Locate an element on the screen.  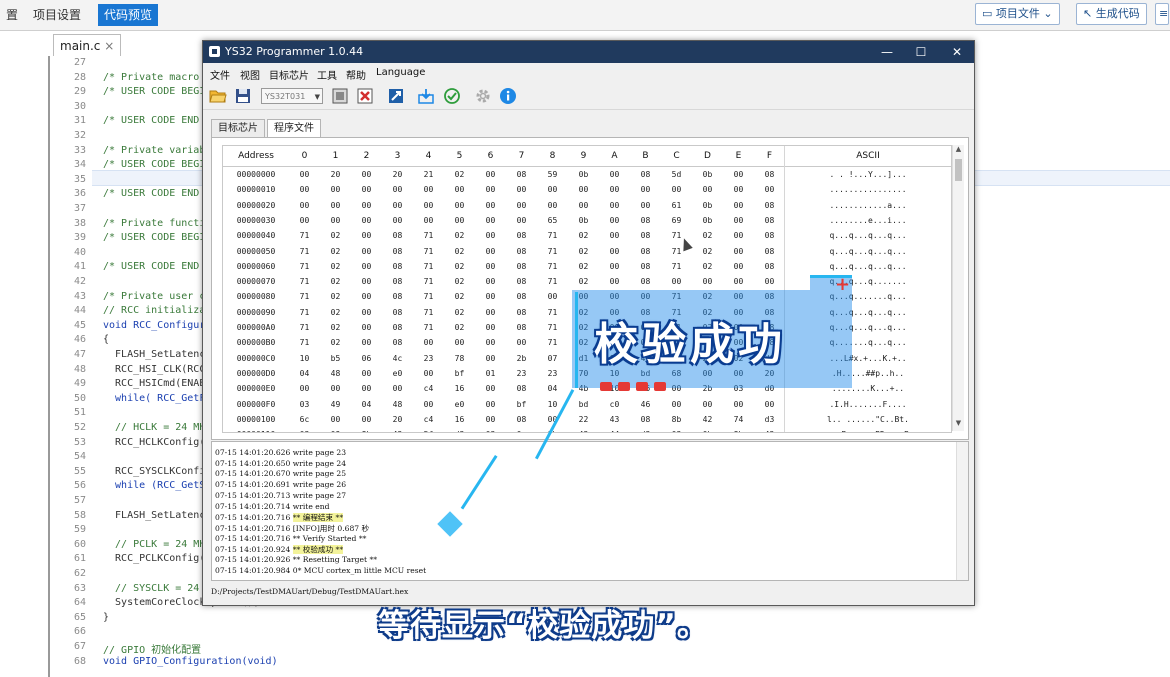
chip-select: YS32T031 ▼ is located at coordinates (292, 96).